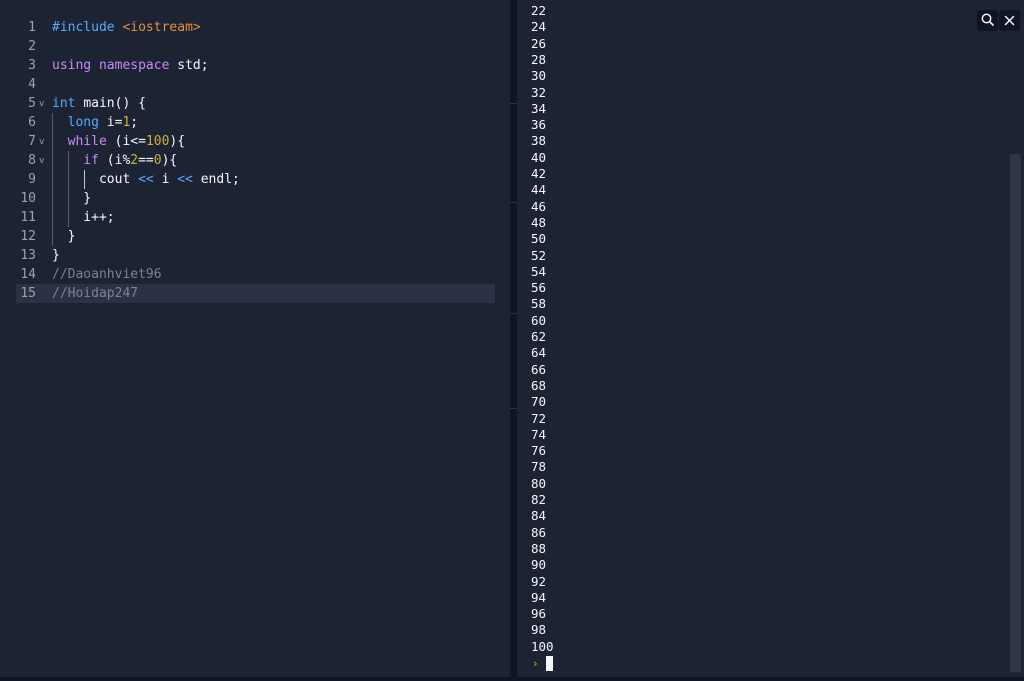  Describe the element at coordinates (138, 65) in the screenshot. I see `code-token: namespace` at that location.